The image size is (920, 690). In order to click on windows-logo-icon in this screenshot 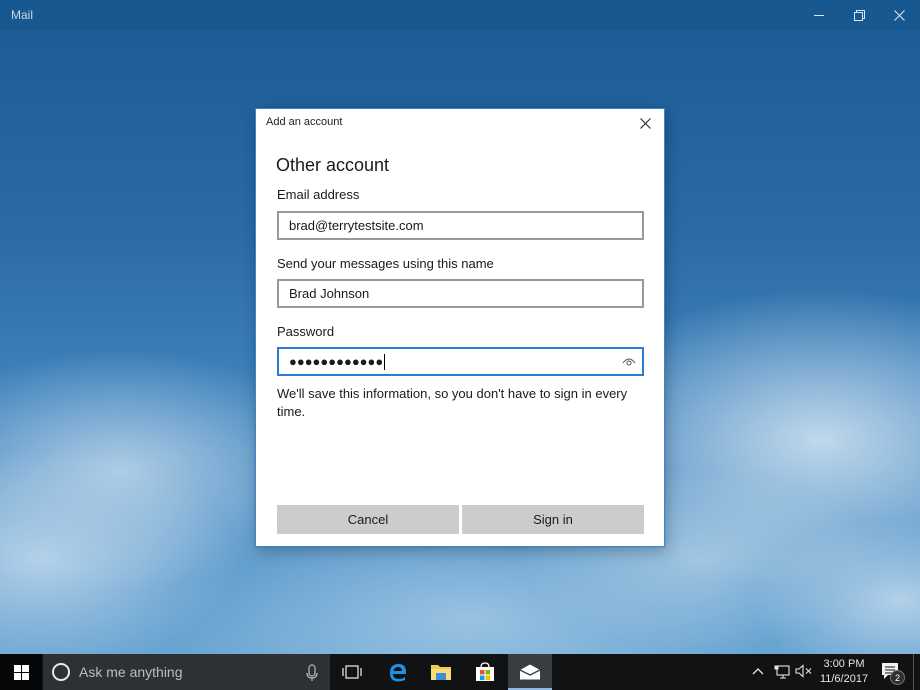, I will do `click(21, 672)`.